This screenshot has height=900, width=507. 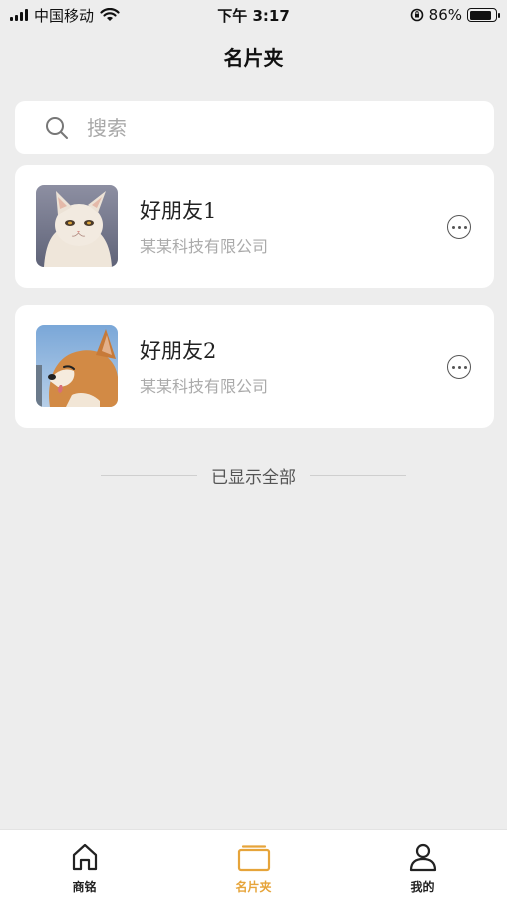 I want to click on tab-home: 商铭, so click(x=84, y=865).